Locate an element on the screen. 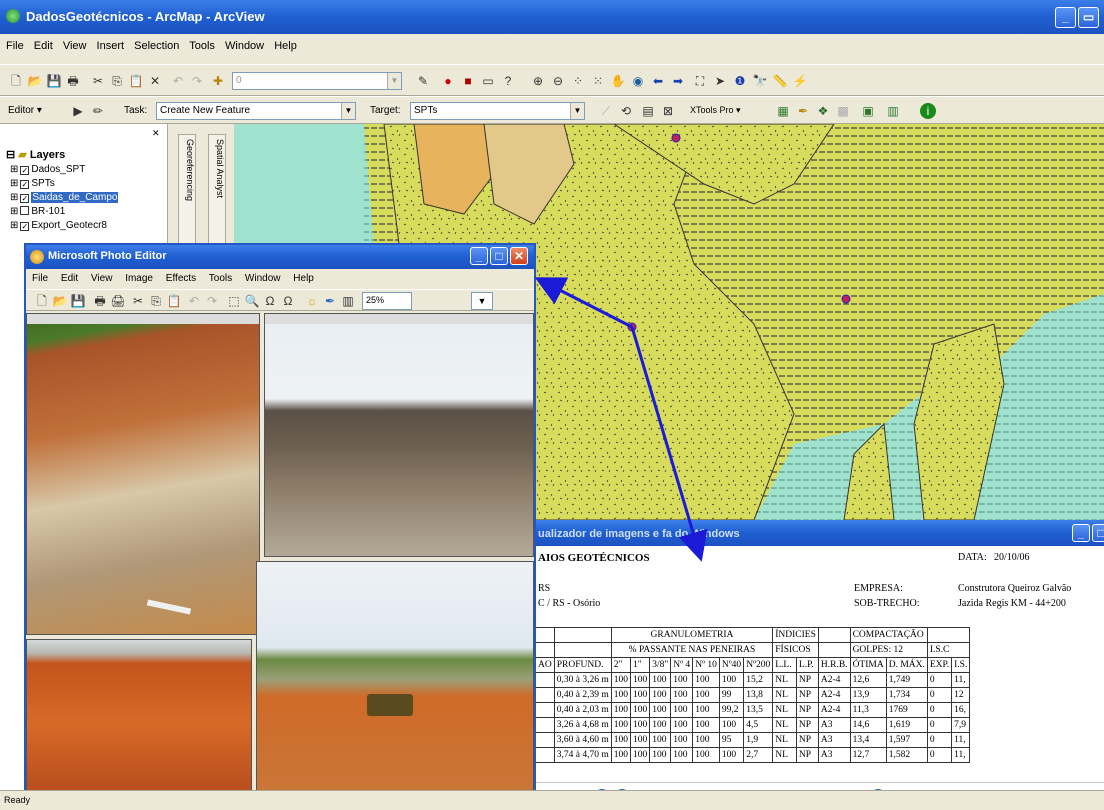 This screenshot has height=810, width=1104. fixed-zoom-in-icon: ⁘ is located at coordinates (578, 81).